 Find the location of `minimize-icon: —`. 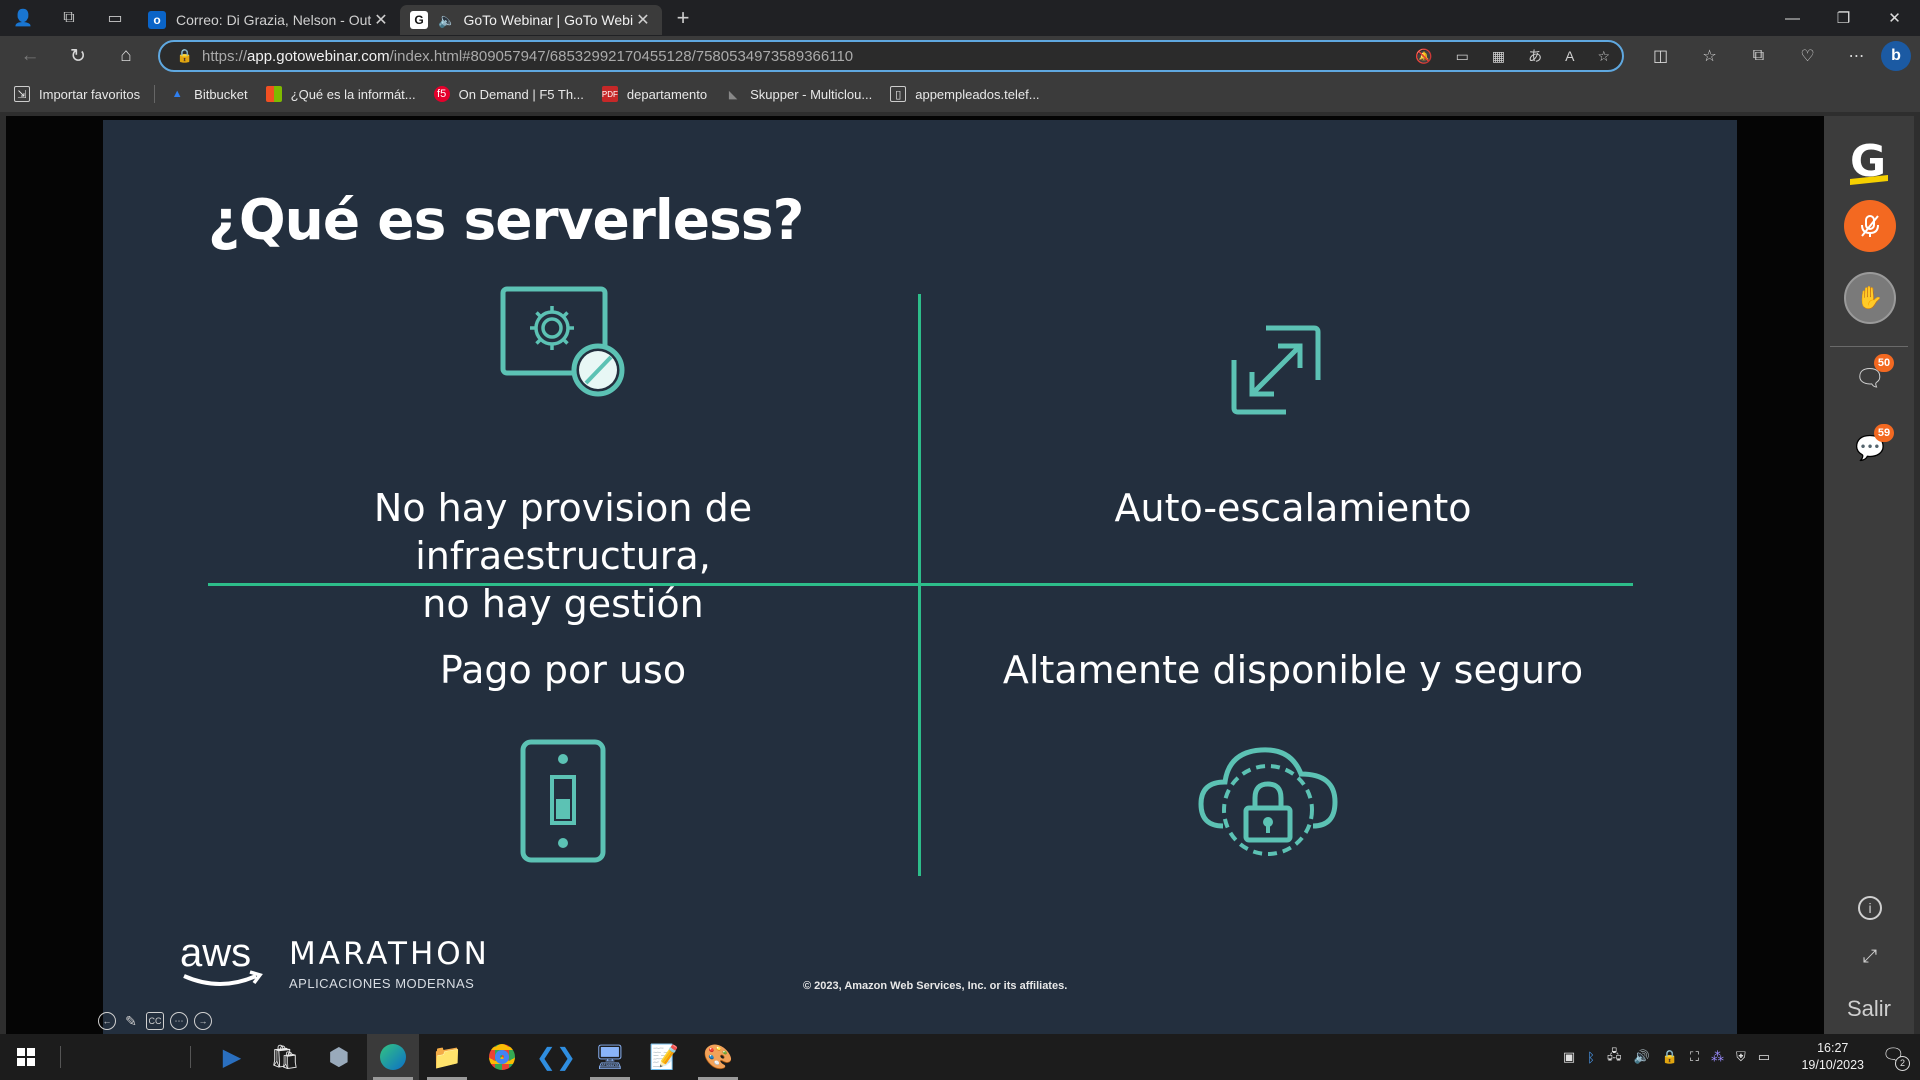

minimize-icon: — is located at coordinates (1792, 18).